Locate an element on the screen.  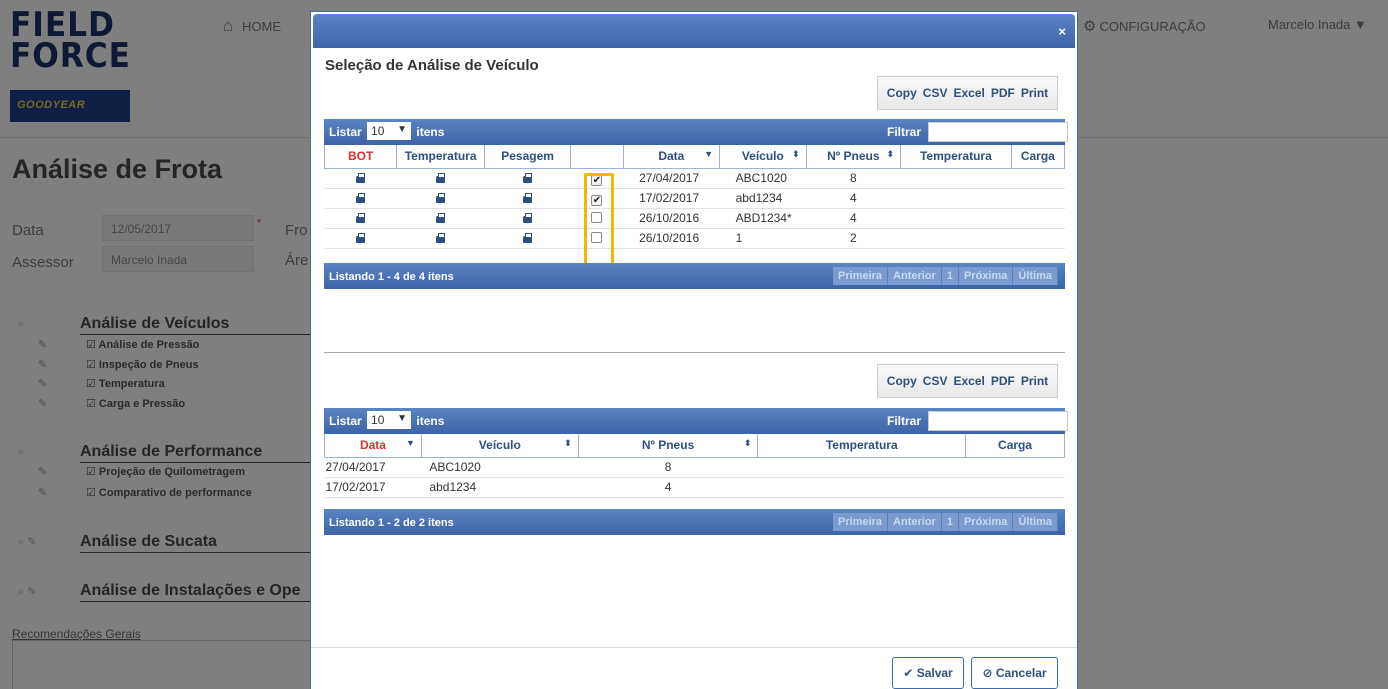
col-temperatura-2: Temperatura is located at coordinates (956, 157).